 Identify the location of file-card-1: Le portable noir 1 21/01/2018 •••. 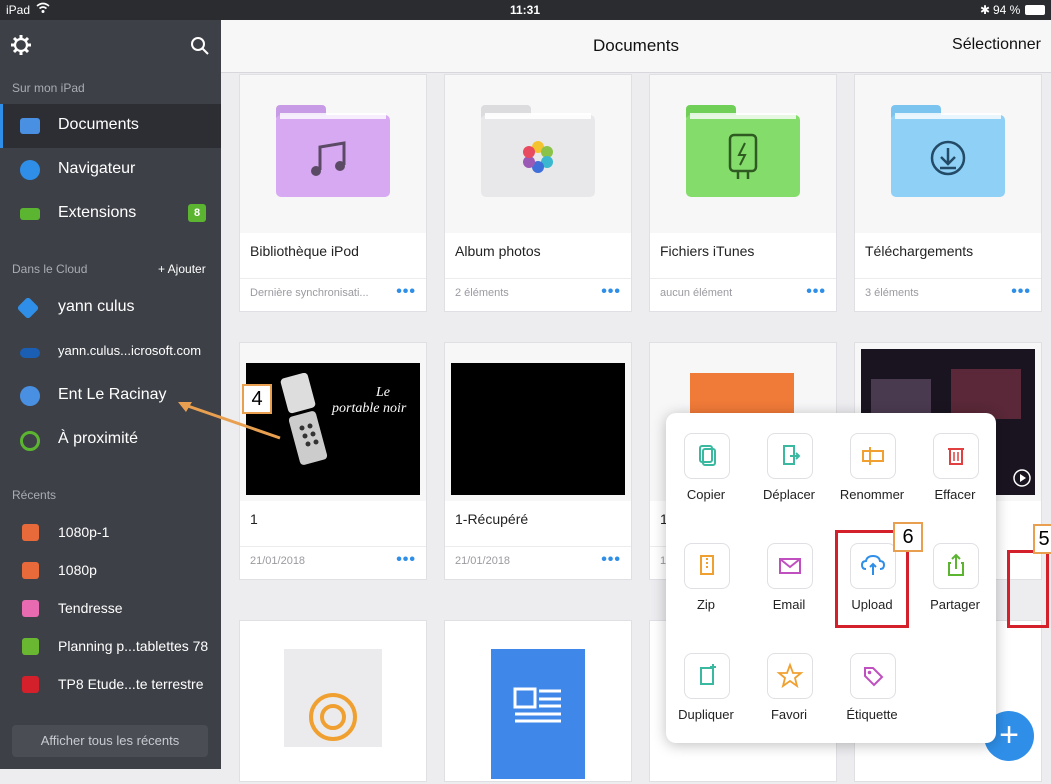
(333, 461).